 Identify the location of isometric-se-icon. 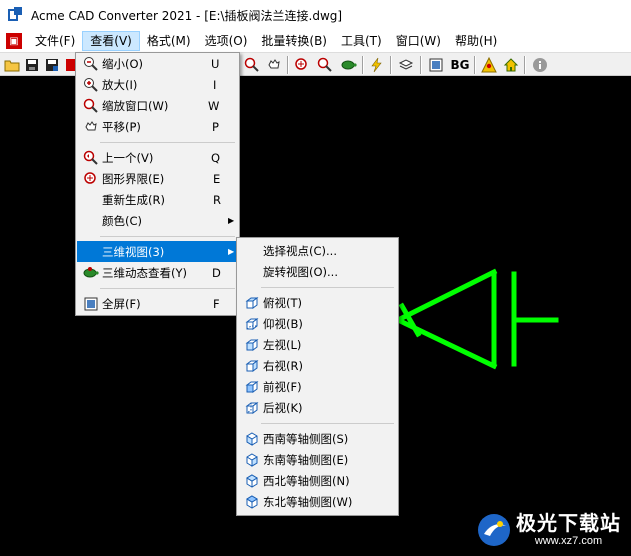
(251, 459).